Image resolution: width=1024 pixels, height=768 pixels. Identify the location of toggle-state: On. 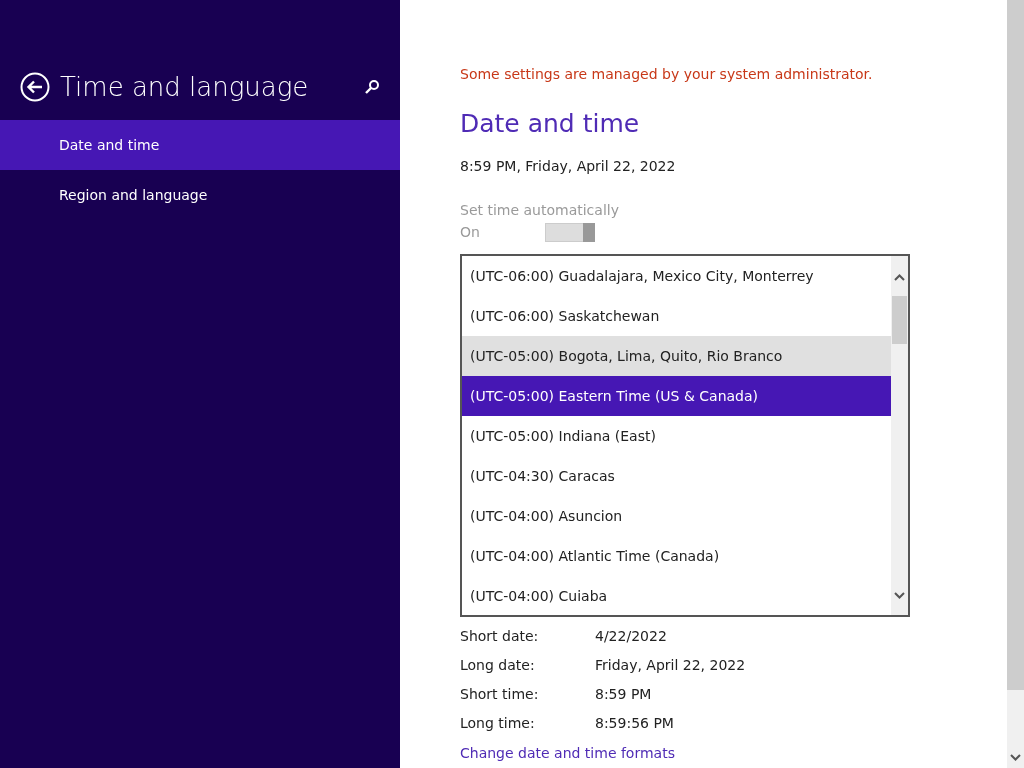
(470, 232).